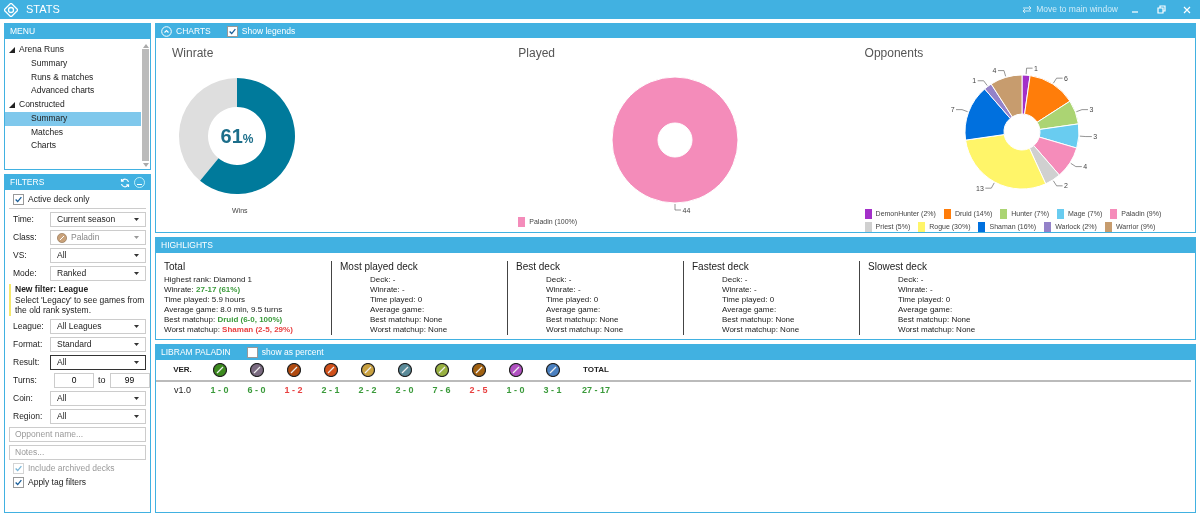 The image size is (1200, 517). I want to click on dropdown: Ranked, so click(98, 273).